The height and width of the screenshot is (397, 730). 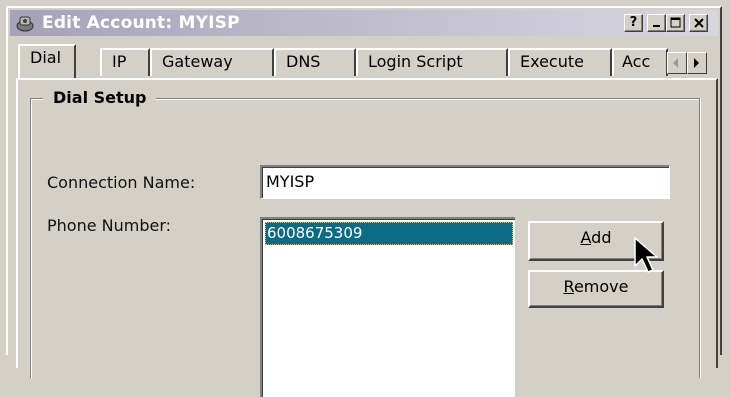 I want to click on connection-name-input: MYISP, so click(x=465, y=182).